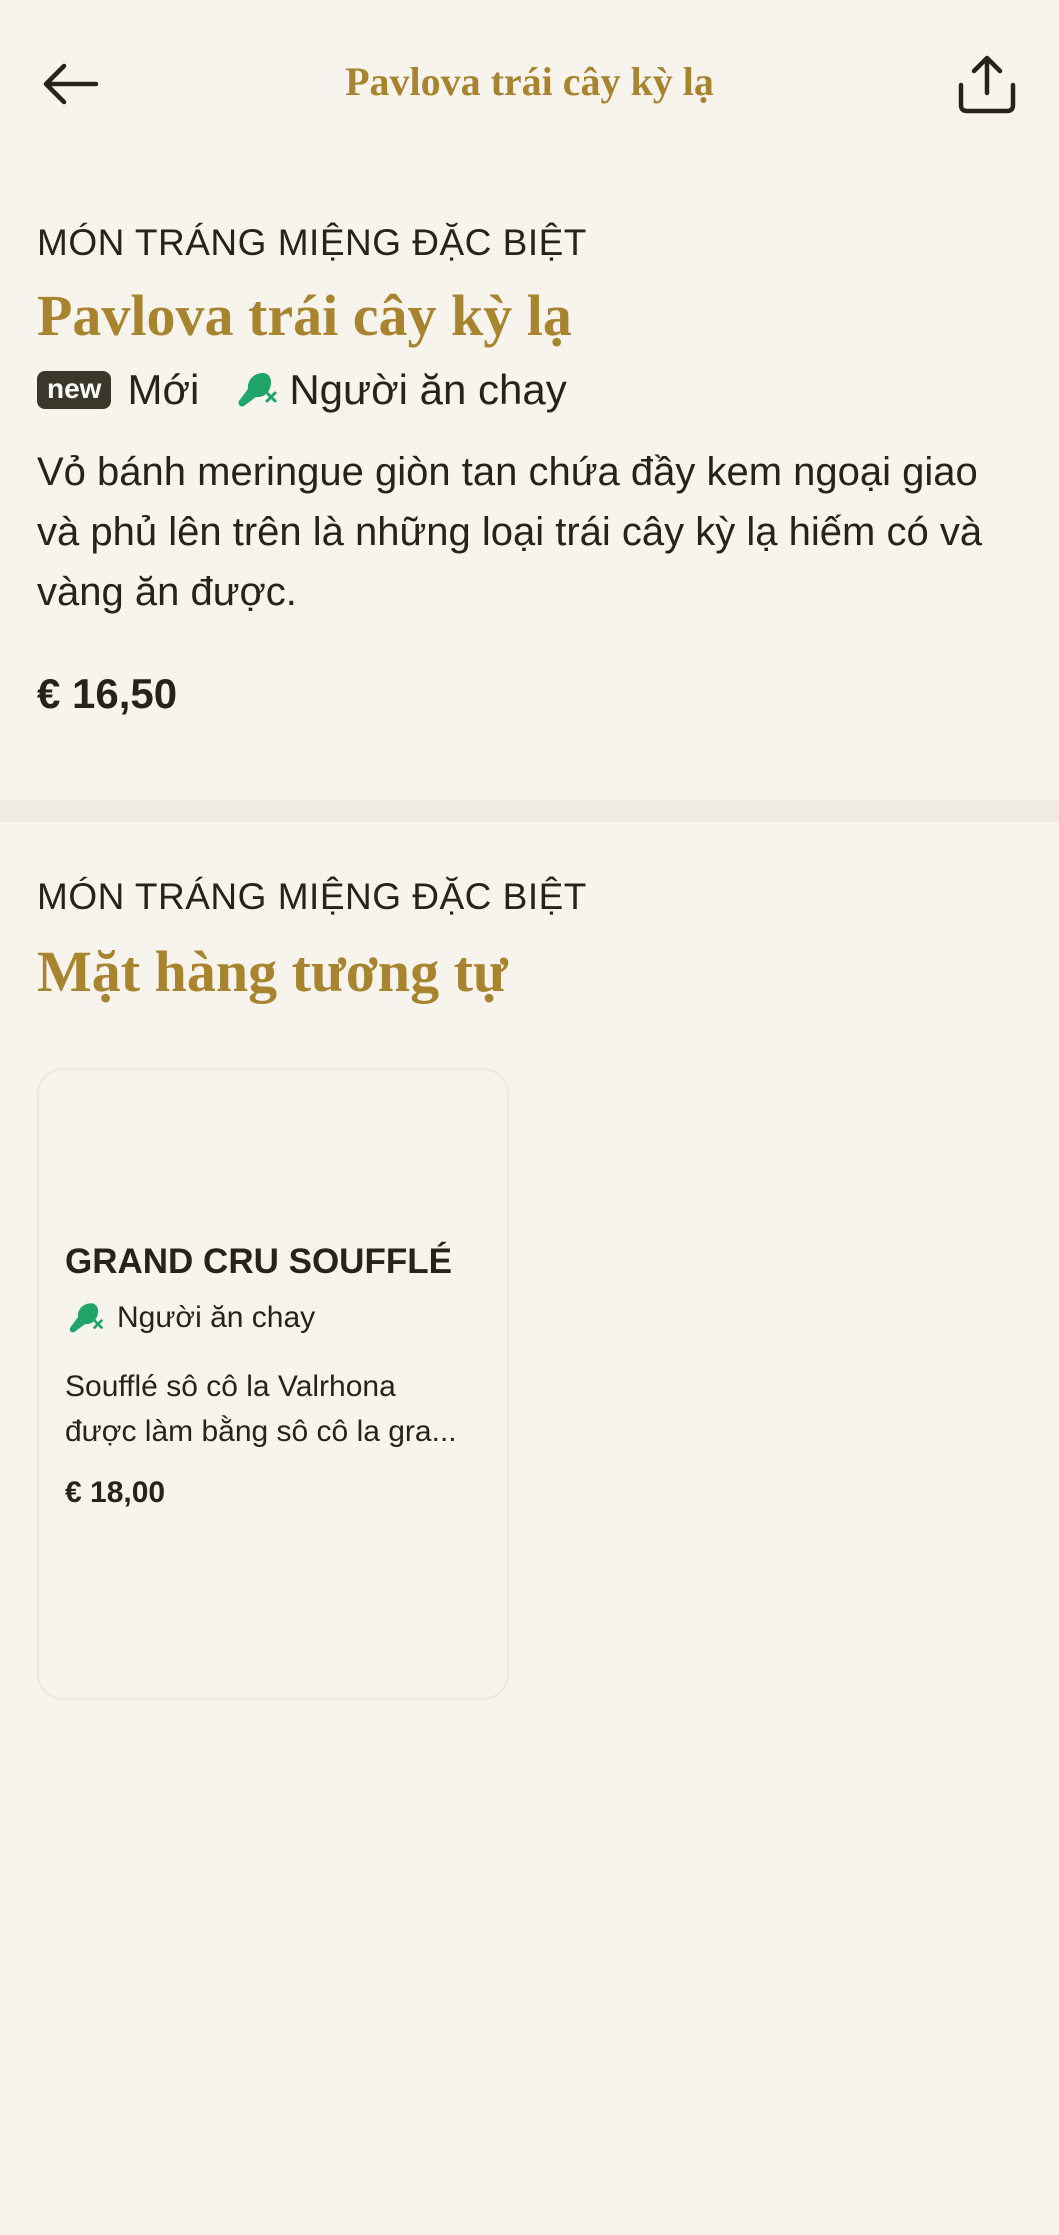 This screenshot has width=1059, height=2235. Describe the element at coordinates (115, 1492) in the screenshot. I see `card-price: € 18,00` at that location.